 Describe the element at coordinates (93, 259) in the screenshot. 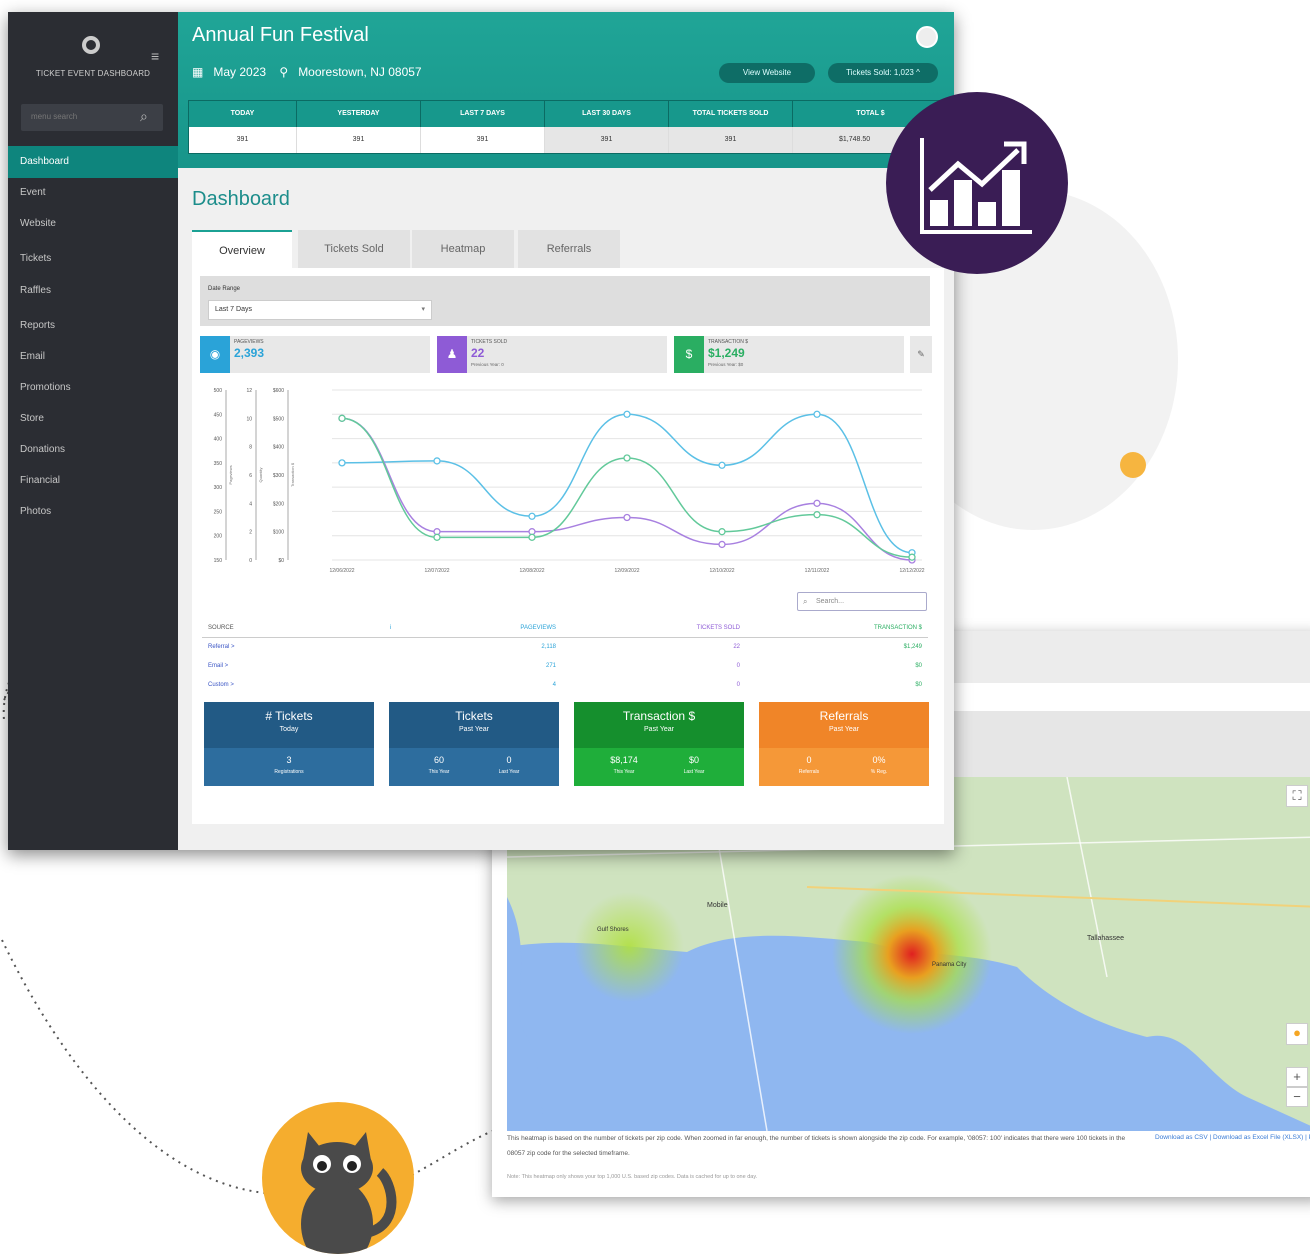

I see `sidebar-item-tickets: Tickets` at that location.